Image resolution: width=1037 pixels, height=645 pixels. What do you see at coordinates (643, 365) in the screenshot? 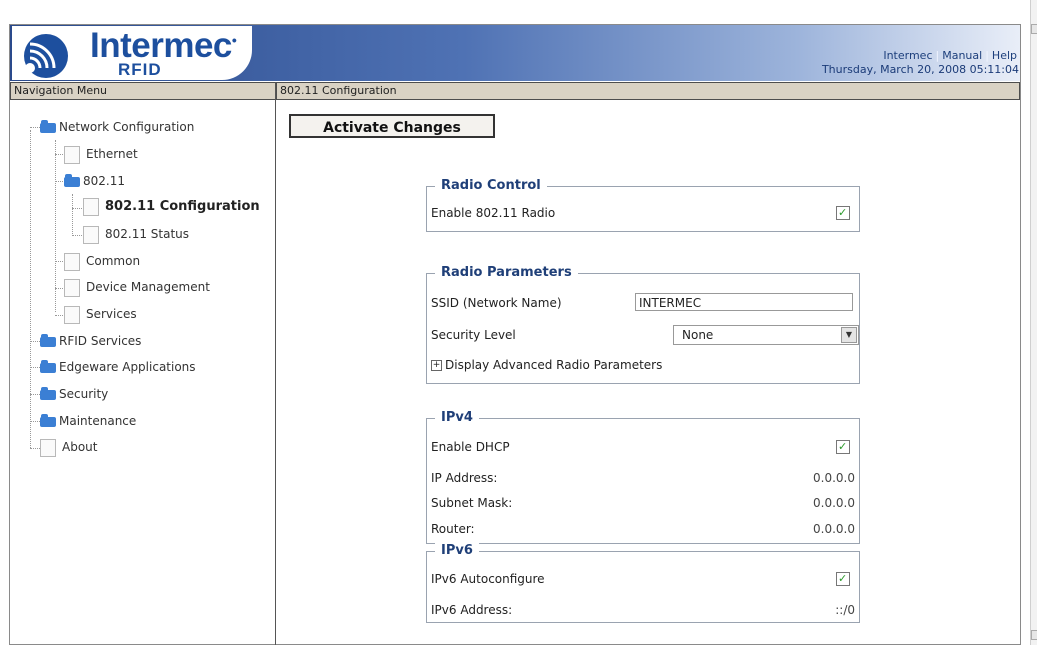
I see `advanced-params-toggle: + Display Advanced Radio Parameters` at bounding box center [643, 365].